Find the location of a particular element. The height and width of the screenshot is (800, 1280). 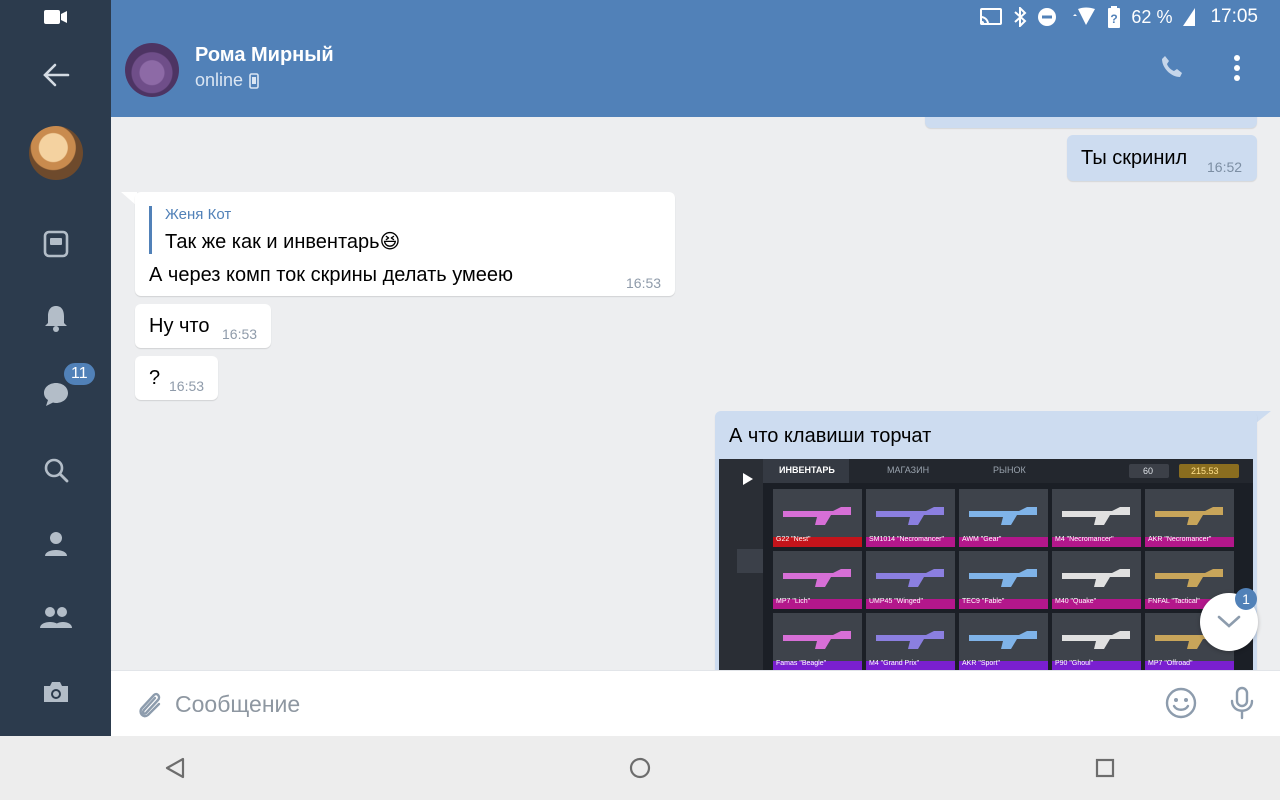

friends-icon is located at coordinates (55, 617).